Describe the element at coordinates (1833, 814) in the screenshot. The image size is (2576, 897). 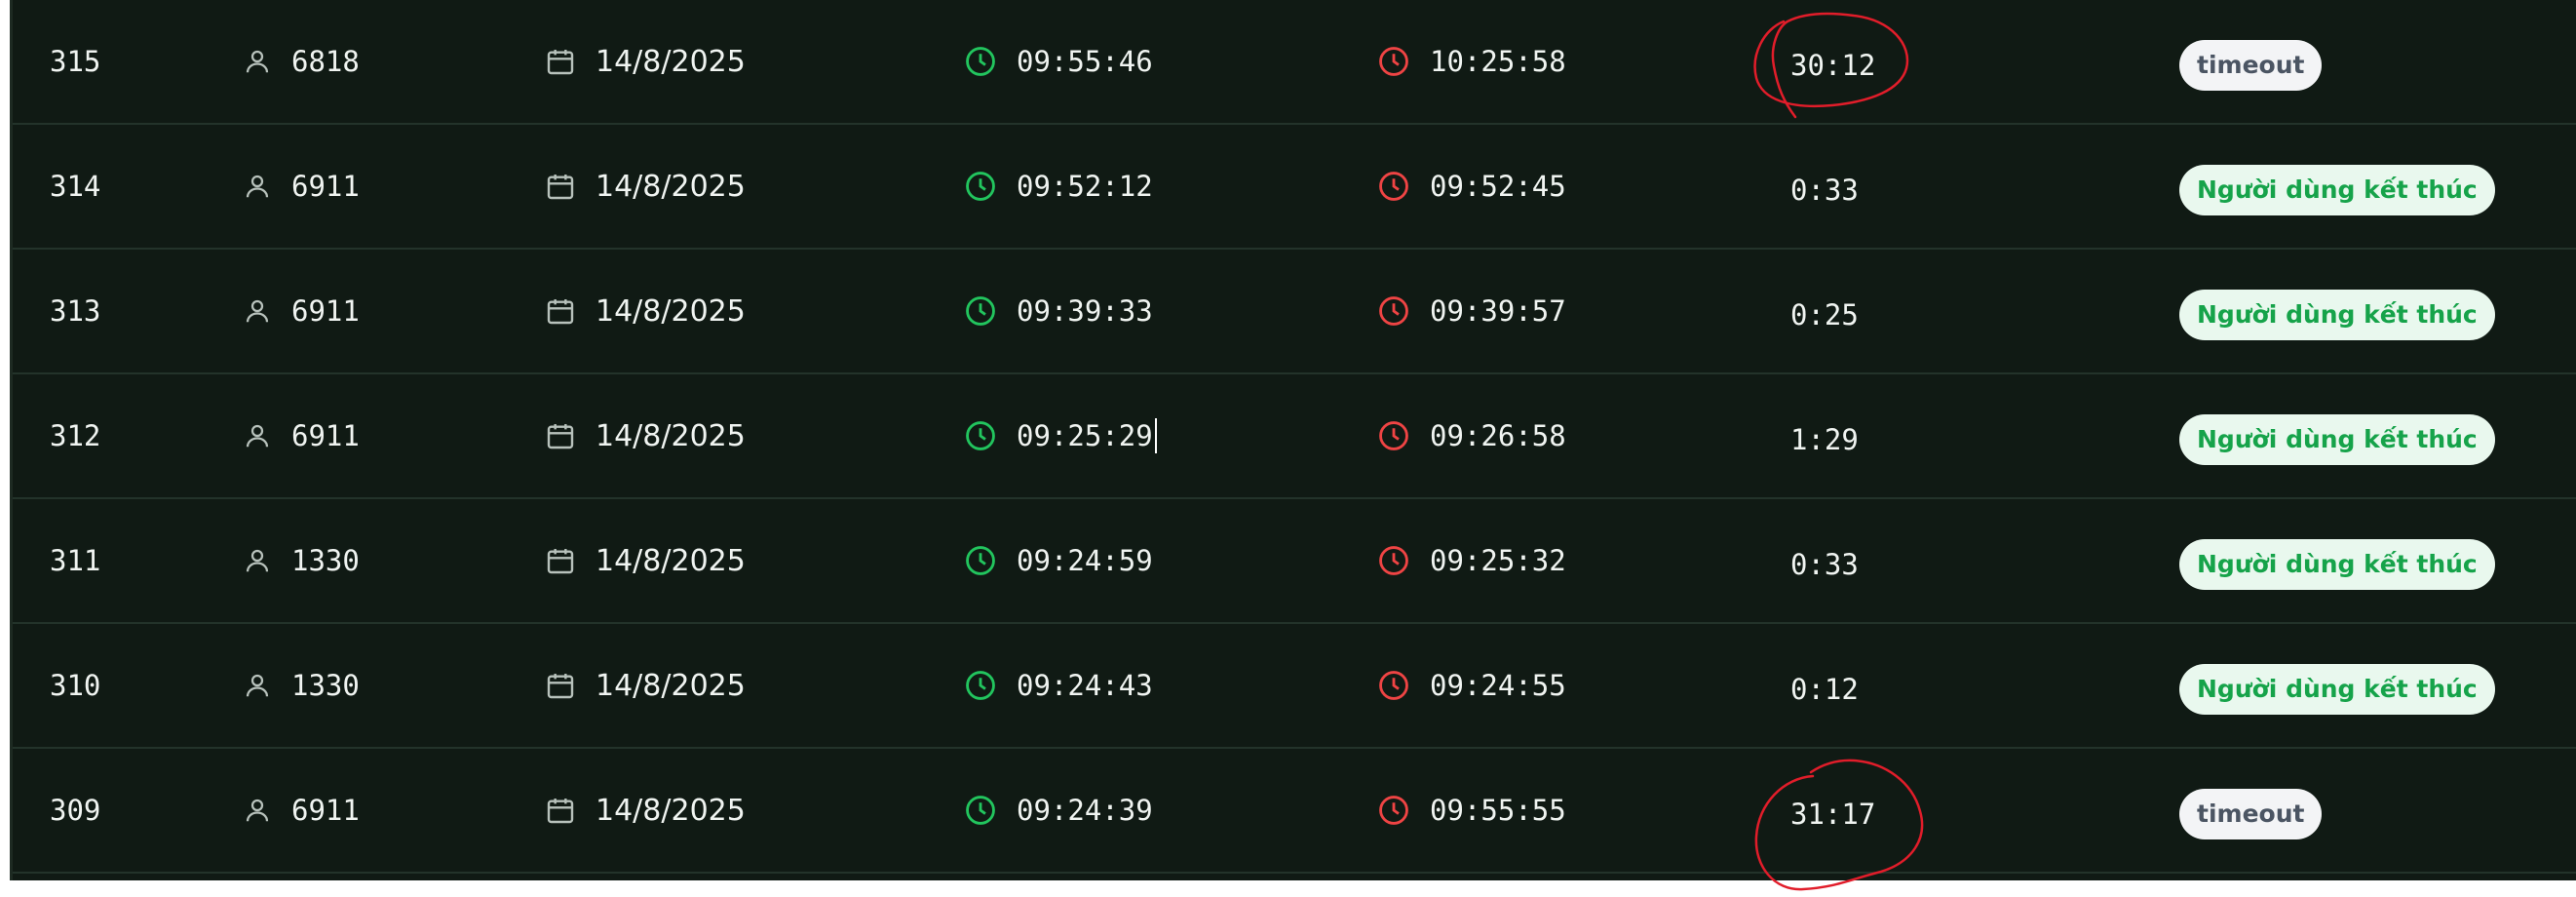
I see `duration: 31:17` at that location.